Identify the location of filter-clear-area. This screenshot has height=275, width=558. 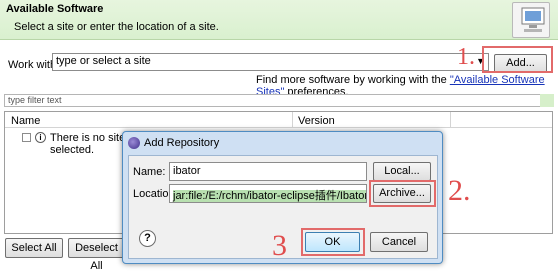
(547, 100).